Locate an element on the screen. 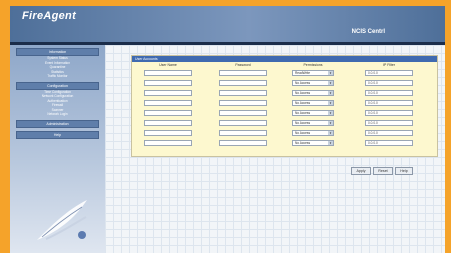 The width and height of the screenshot is (451, 253). apply-button: Apply is located at coordinates (361, 171).